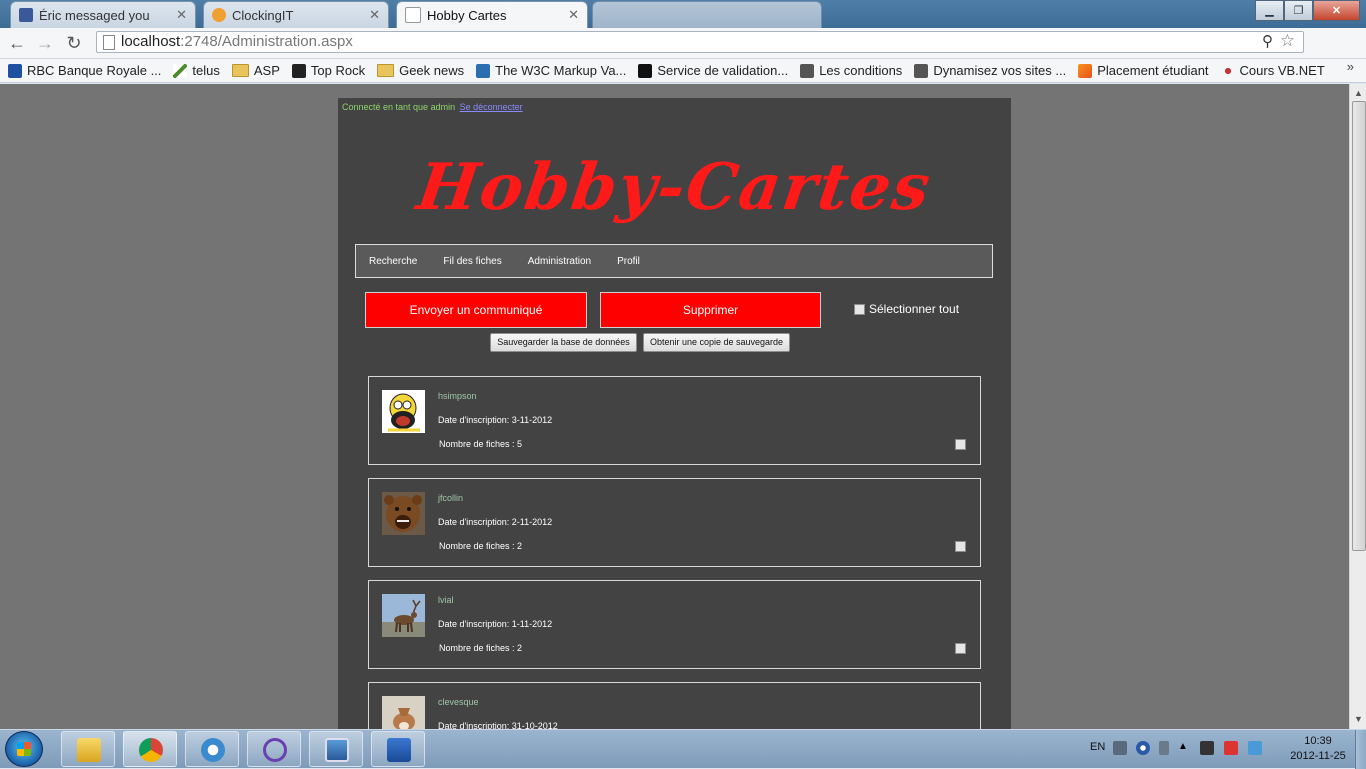  What do you see at coordinates (94, 15) in the screenshot?
I see `tab-title: Éric messaged you` at bounding box center [94, 15].